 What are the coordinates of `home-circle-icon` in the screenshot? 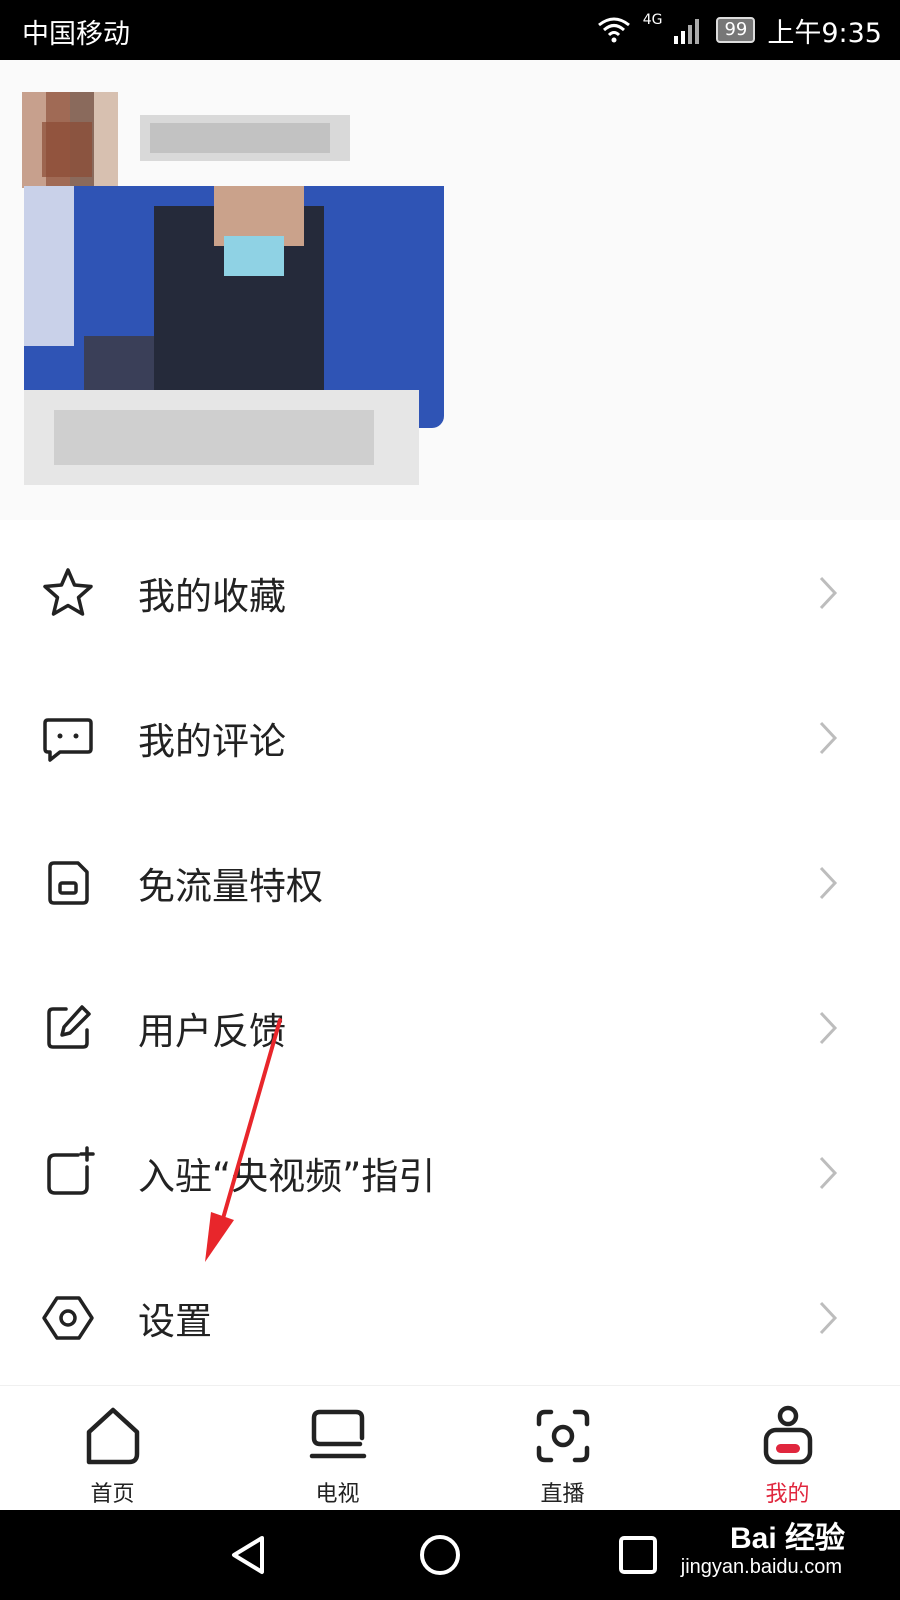 It's located at (440, 1555).